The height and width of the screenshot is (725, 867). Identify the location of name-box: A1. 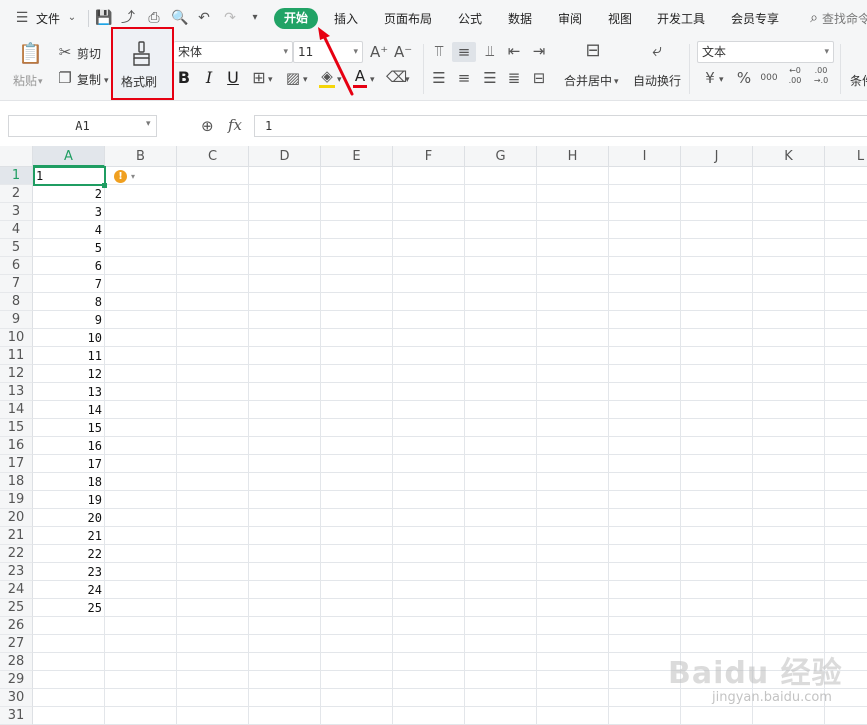
(82, 126).